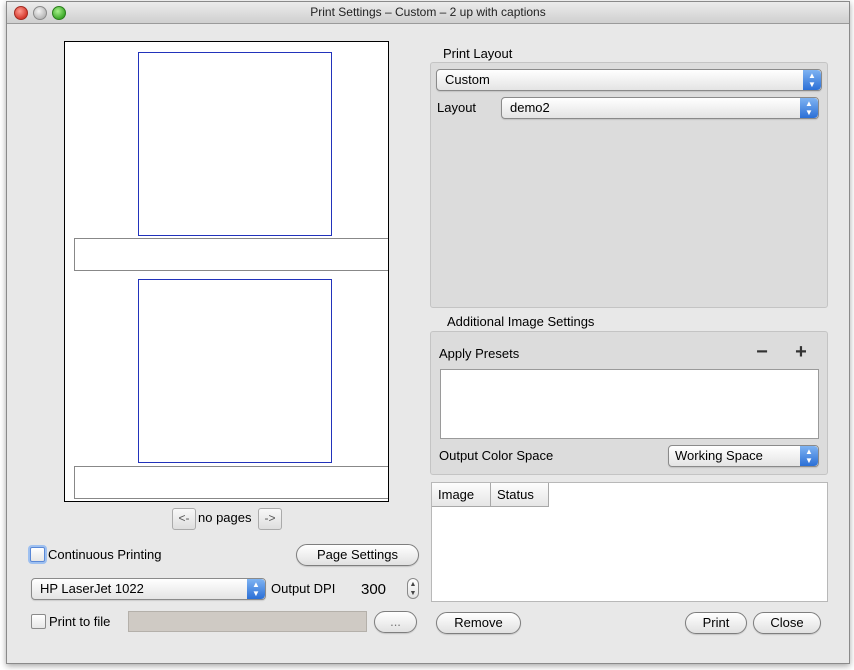 This screenshot has width=854, height=670. Describe the element at coordinates (629, 80) in the screenshot. I see `layout-preset-select: Custom ▲ ▼` at that location.